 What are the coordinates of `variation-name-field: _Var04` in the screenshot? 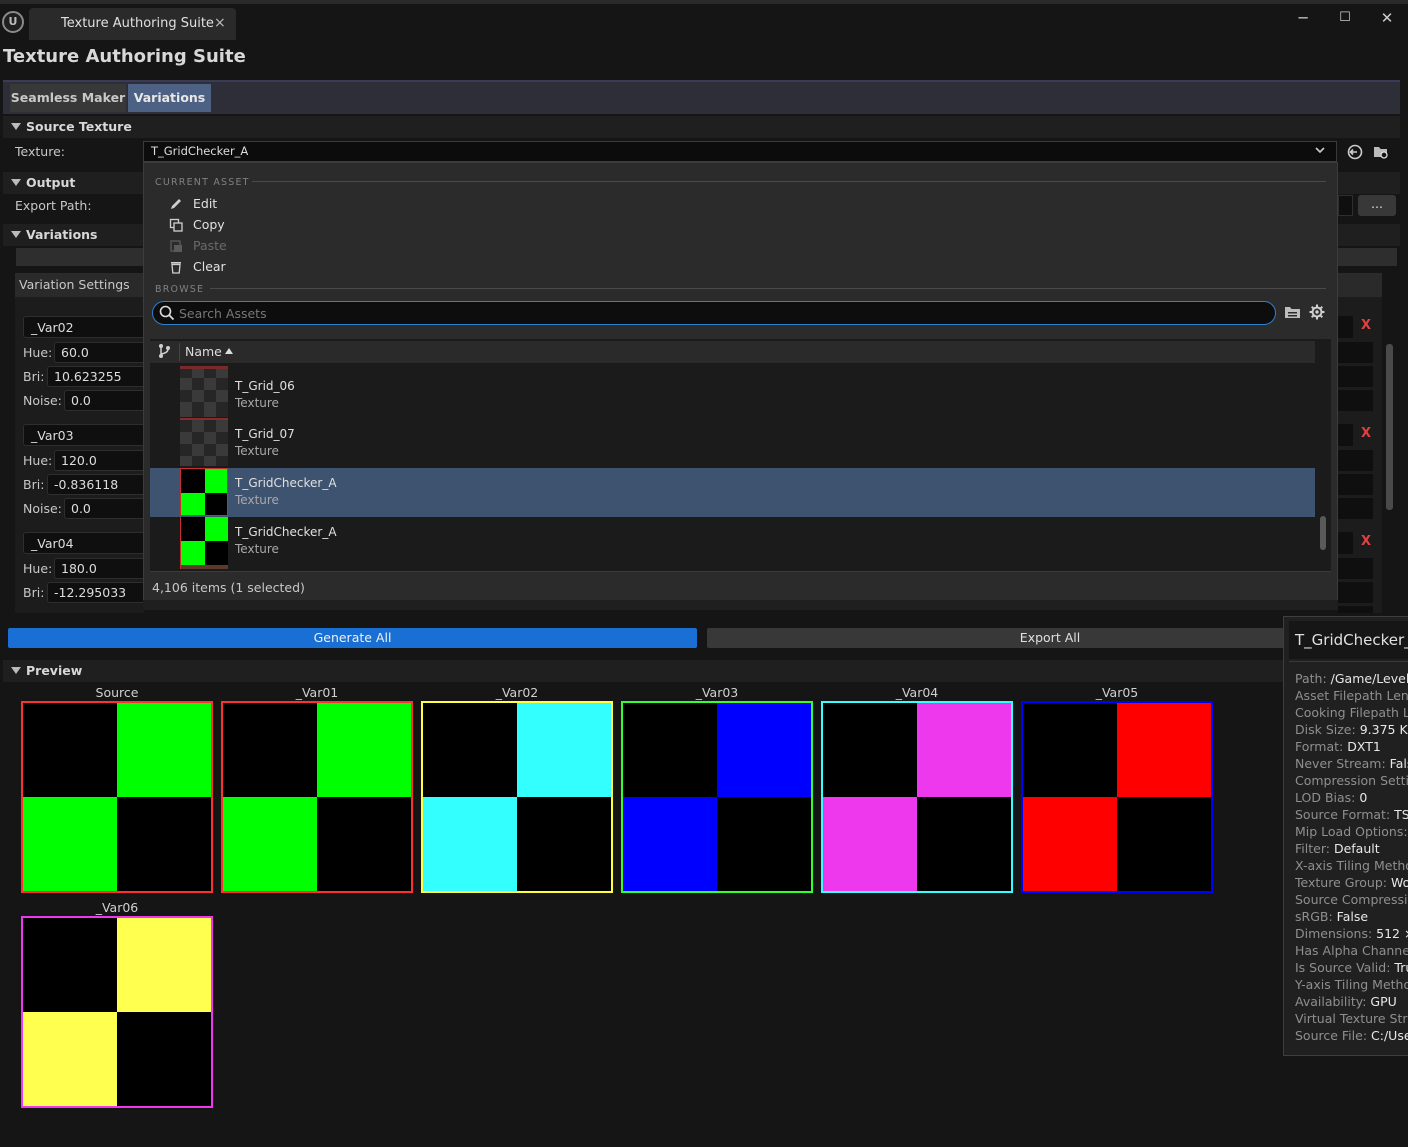 It's located at (85, 543).